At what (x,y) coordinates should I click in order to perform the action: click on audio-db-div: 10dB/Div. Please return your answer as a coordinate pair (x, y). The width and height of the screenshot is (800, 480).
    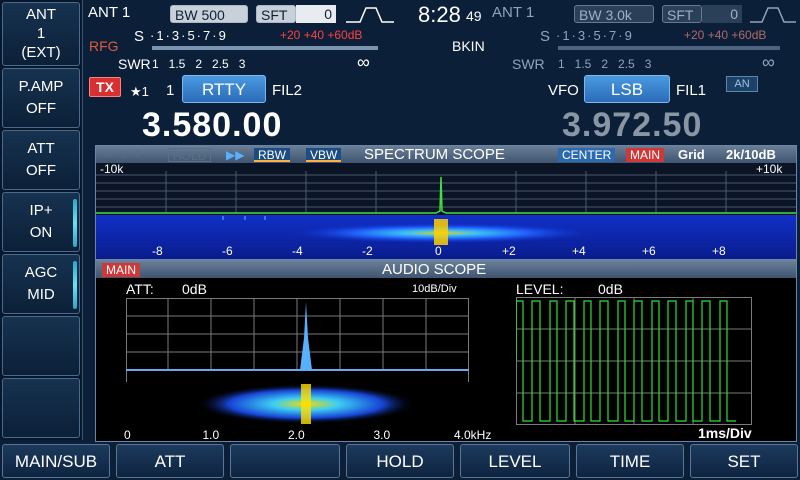
    Looking at the image, I should click on (434, 289).